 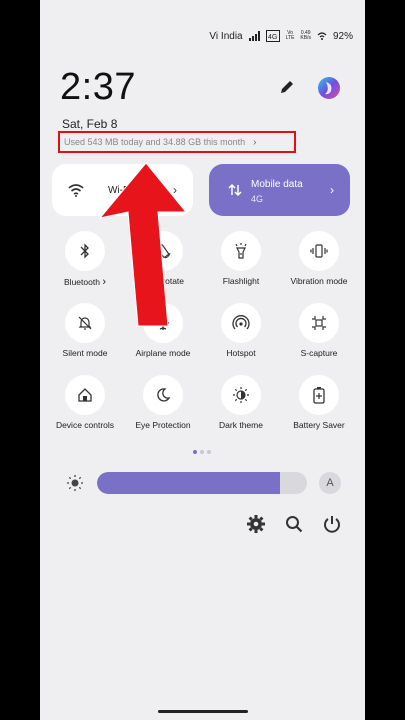 What do you see at coordinates (76, 190) in the screenshot?
I see `wifi-icon` at bounding box center [76, 190].